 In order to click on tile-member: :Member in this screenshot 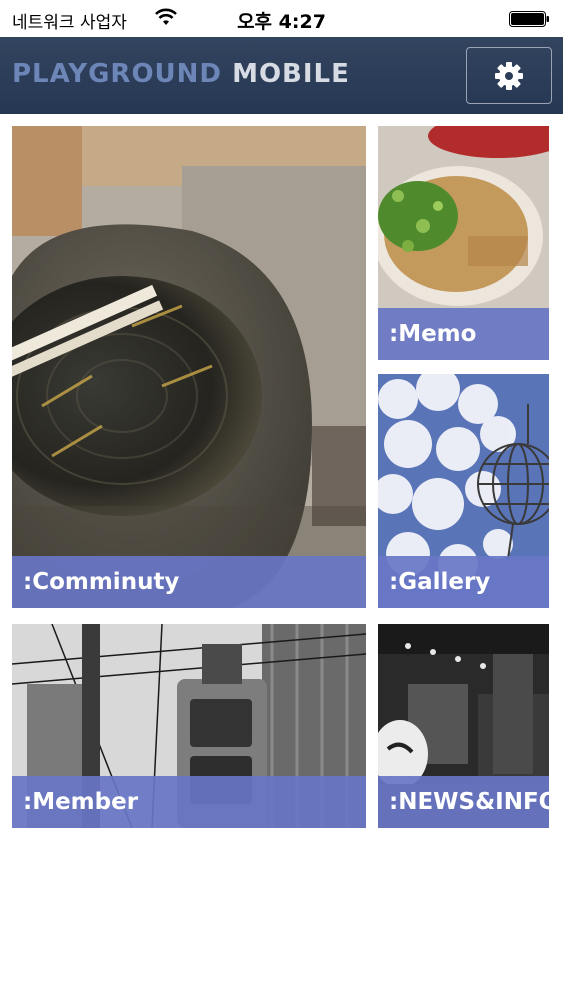, I will do `click(189, 726)`.